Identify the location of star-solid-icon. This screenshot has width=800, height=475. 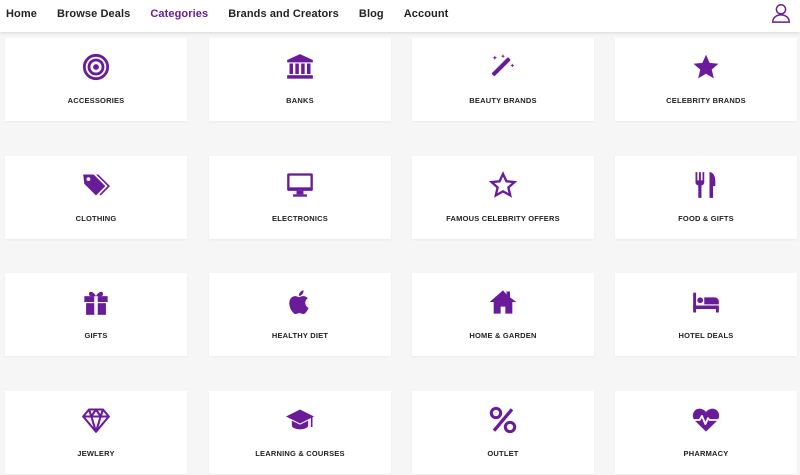
(706, 67).